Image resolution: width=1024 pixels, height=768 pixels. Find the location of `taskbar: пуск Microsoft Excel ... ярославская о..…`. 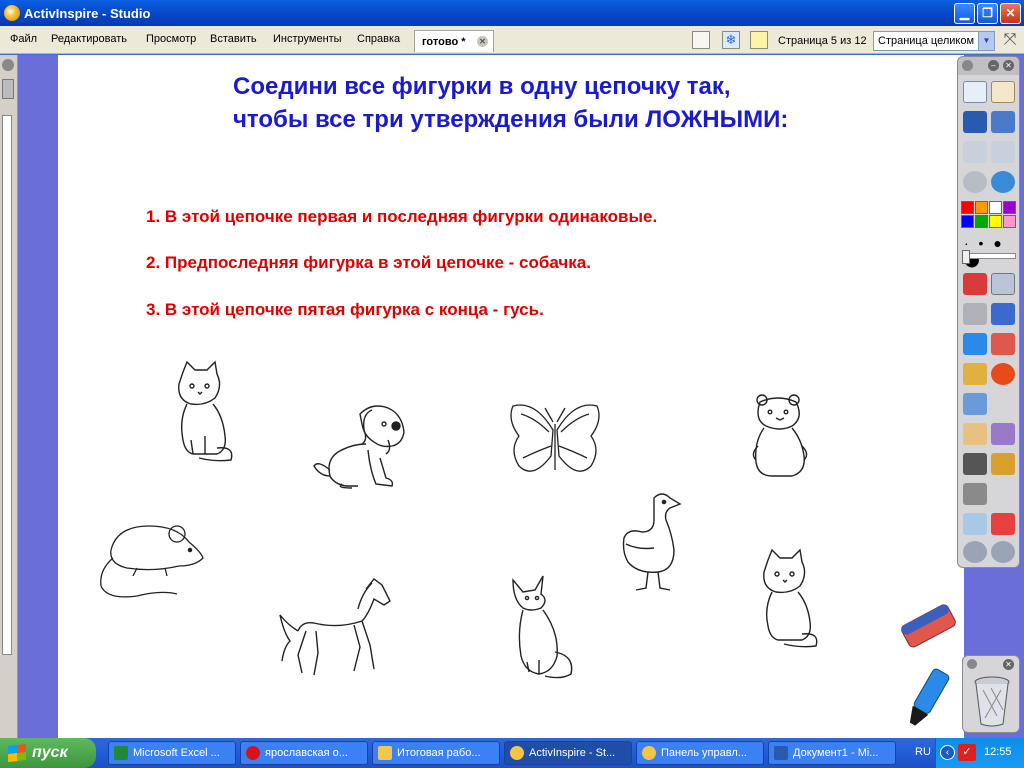

taskbar: пуск Microsoft Excel ... ярославская о..… is located at coordinates (512, 753).